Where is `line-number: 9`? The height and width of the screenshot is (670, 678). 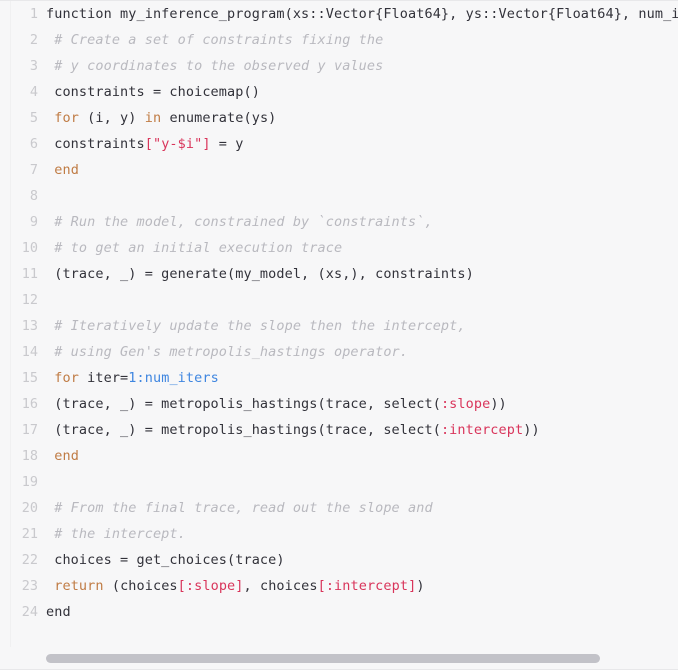 line-number: 9 is located at coordinates (33, 222).